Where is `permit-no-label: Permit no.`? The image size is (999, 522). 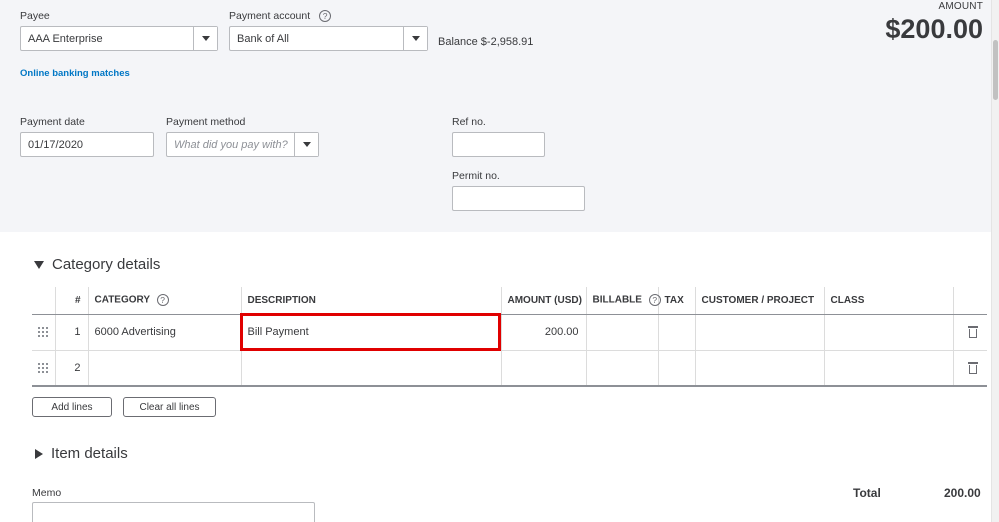 permit-no-label: Permit no. is located at coordinates (476, 176).